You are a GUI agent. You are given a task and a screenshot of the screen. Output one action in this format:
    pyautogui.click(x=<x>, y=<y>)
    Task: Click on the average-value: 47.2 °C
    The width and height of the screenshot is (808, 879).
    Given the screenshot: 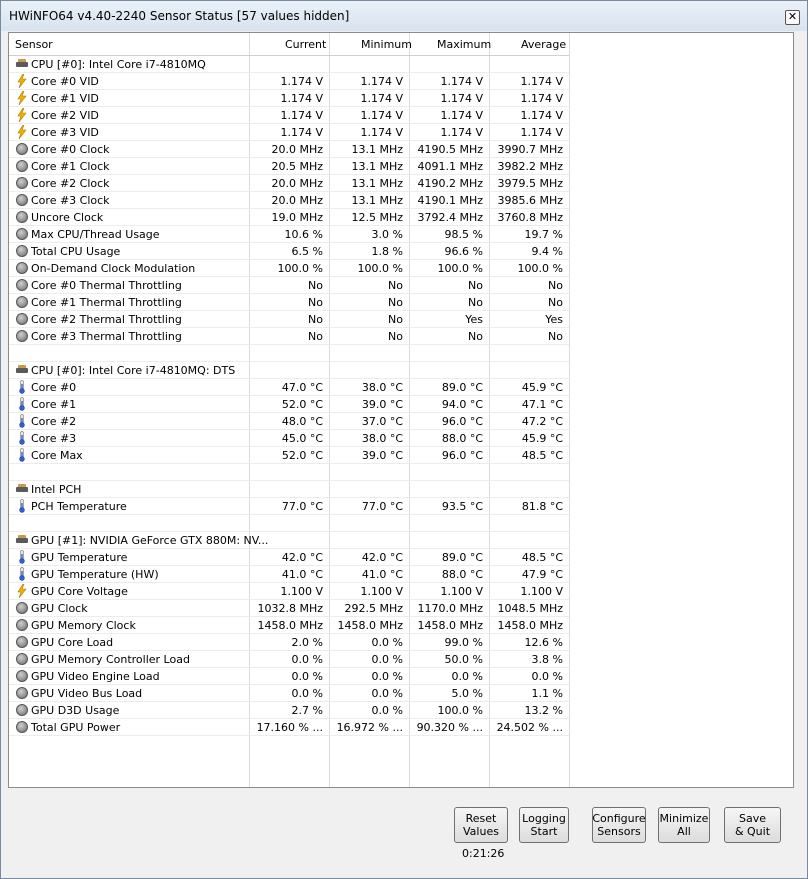 What is the action you would take?
    pyautogui.click(x=542, y=421)
    